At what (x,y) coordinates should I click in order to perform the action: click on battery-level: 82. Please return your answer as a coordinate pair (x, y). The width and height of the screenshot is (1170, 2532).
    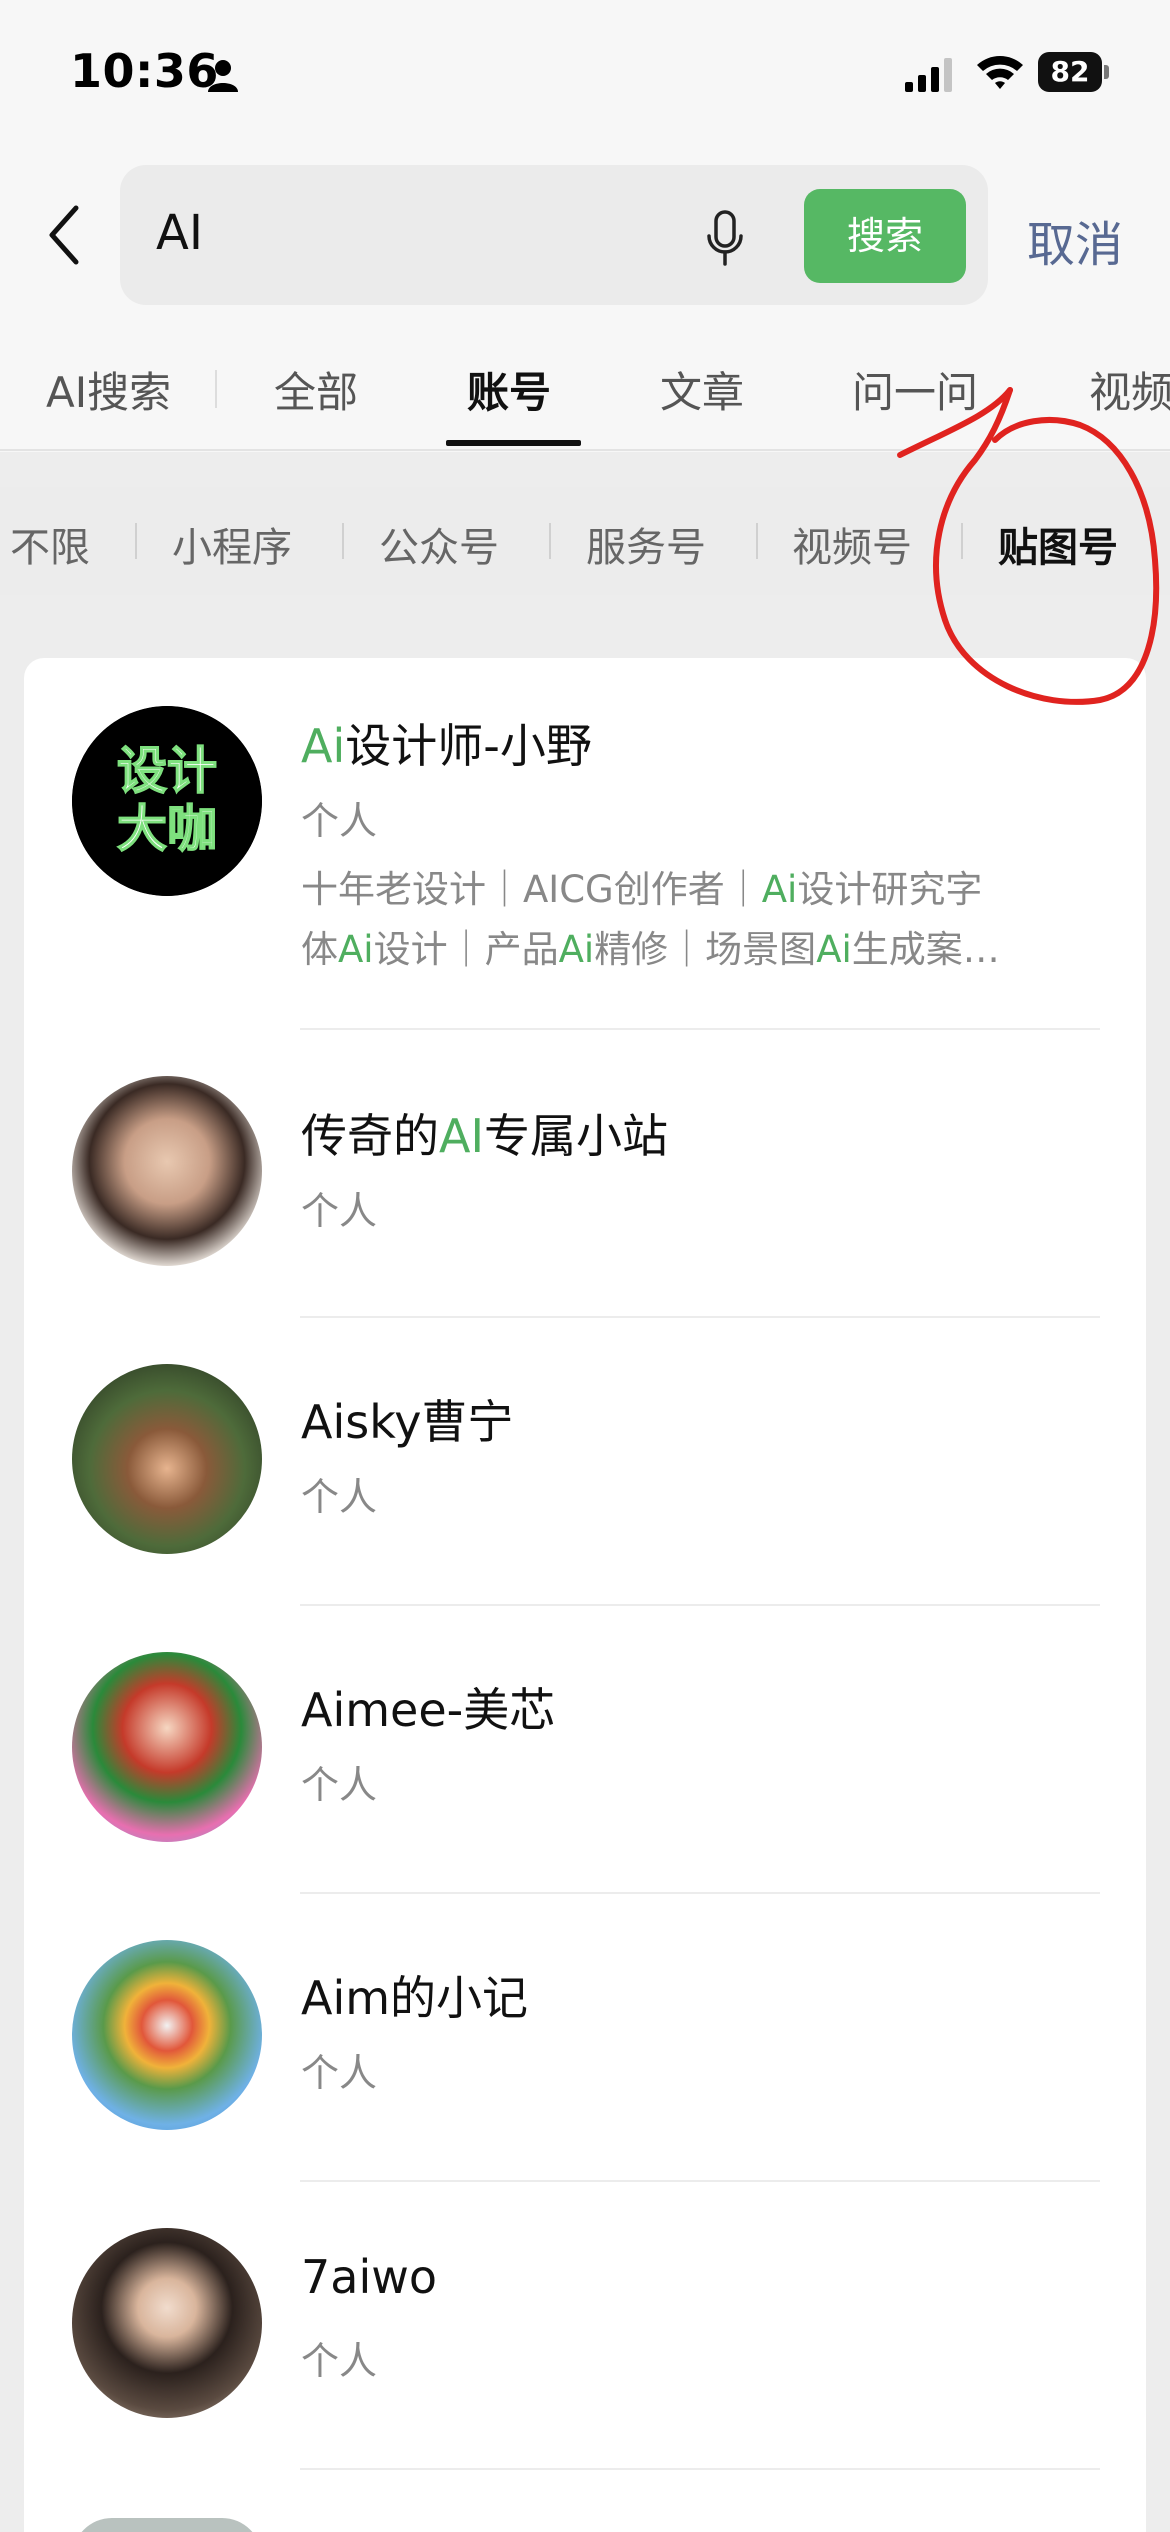
    Looking at the image, I should click on (1070, 72).